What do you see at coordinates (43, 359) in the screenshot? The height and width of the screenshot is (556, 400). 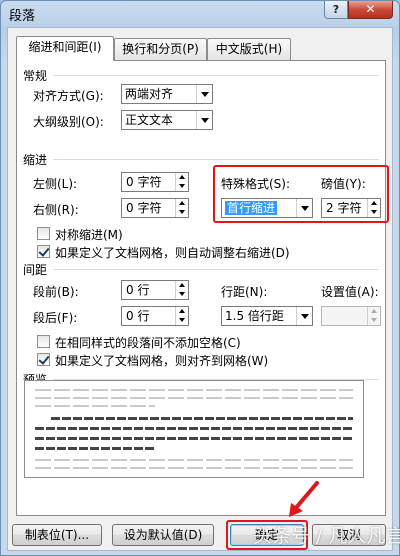 I see `snap-to-grid-checkbox` at bounding box center [43, 359].